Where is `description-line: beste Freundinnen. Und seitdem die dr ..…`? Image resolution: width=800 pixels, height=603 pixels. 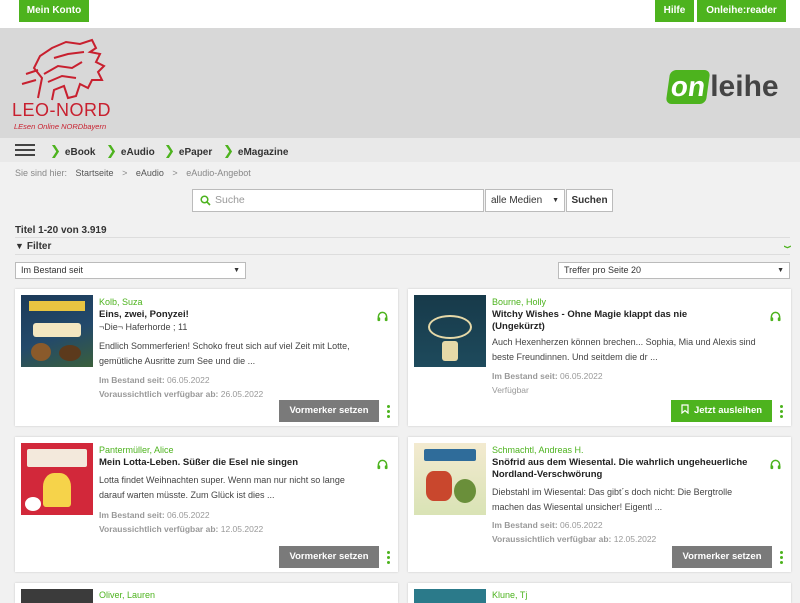
description-line: beste Freundinnen. Und seitdem die dr ..… is located at coordinates (575, 357).